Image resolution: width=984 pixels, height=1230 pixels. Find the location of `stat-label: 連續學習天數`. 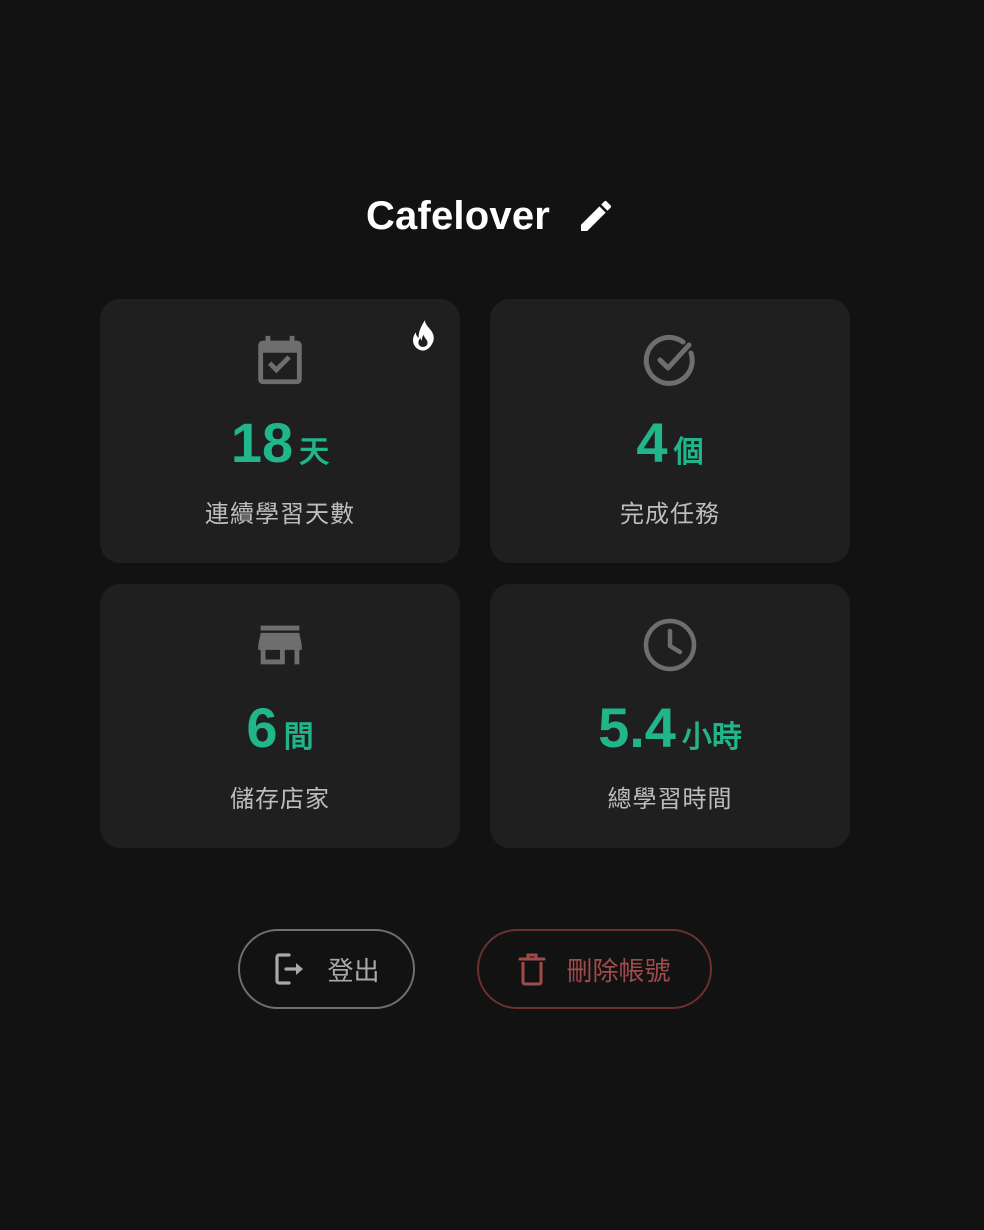

stat-label: 連續學習天數 is located at coordinates (280, 514).